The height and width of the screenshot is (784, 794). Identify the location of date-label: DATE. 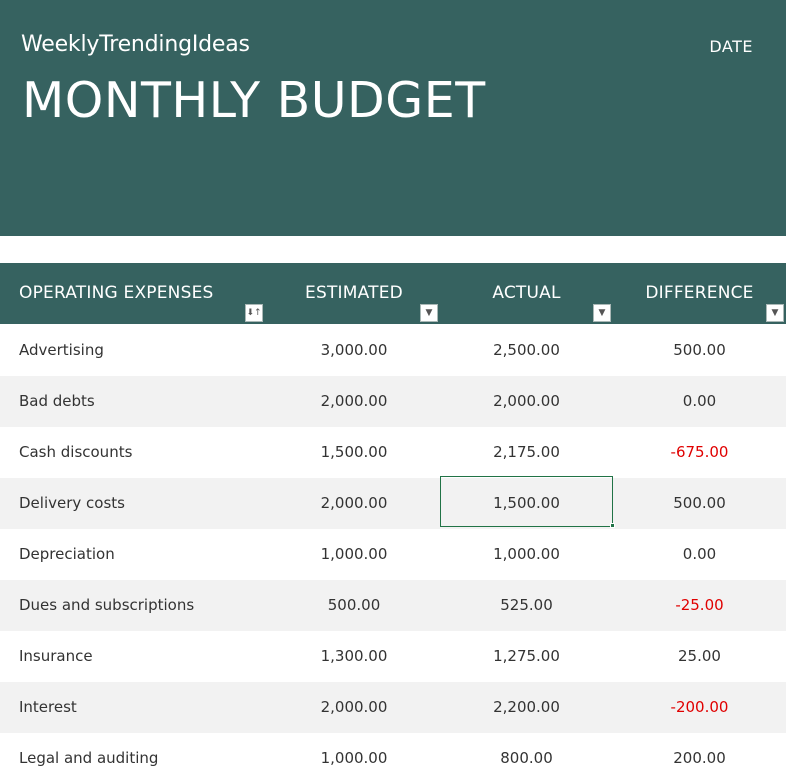
(731, 47).